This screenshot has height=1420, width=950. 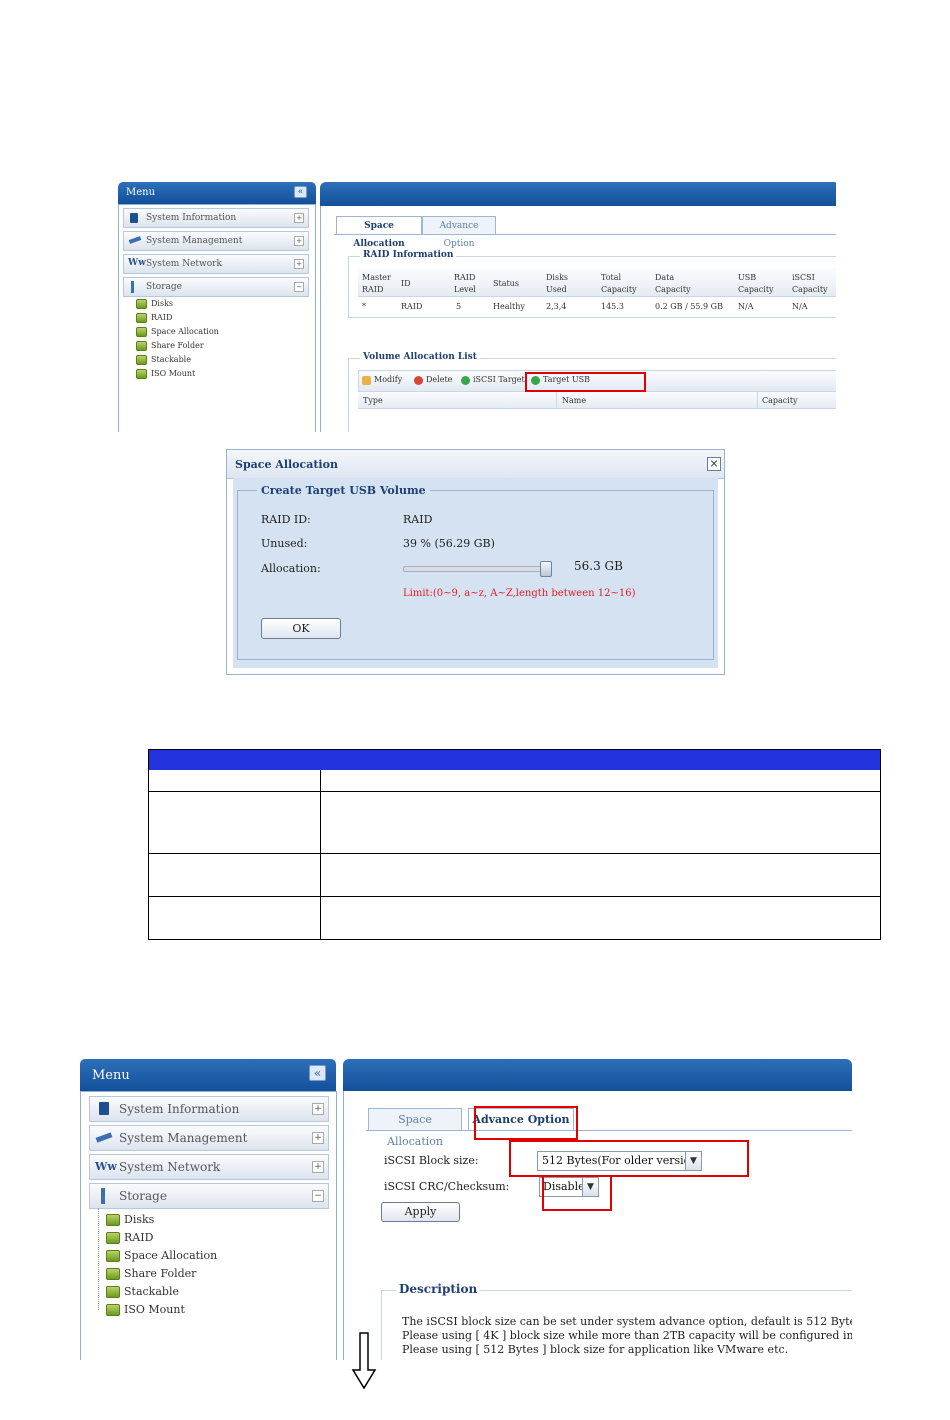 What do you see at coordinates (137, 263) in the screenshot?
I see `network-icon: Ww` at bounding box center [137, 263].